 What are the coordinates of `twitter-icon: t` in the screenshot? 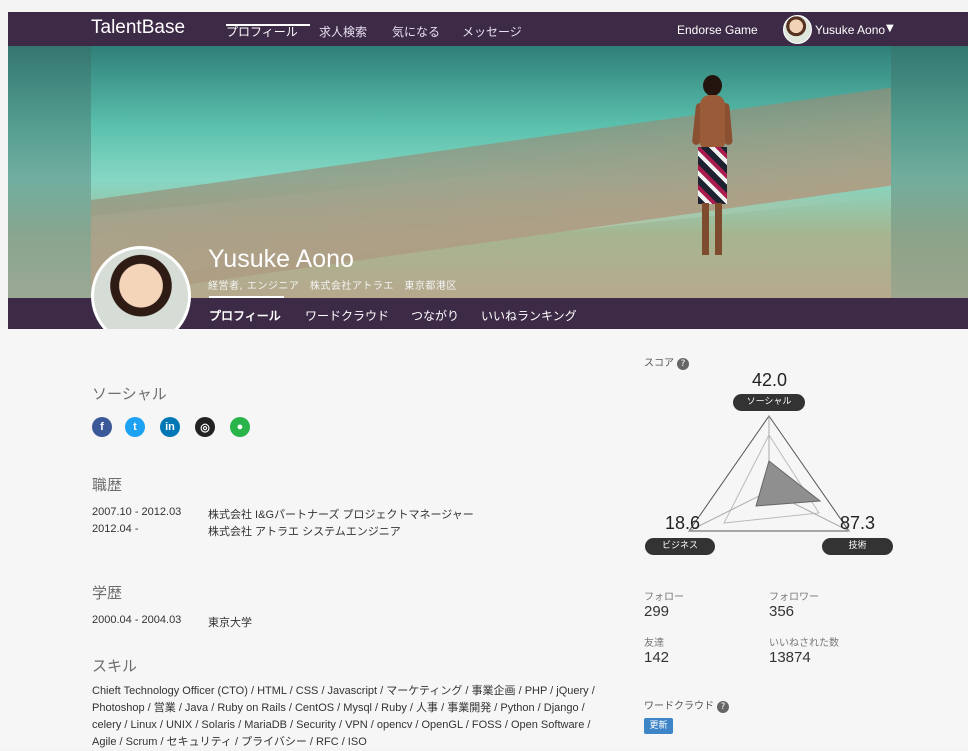 It's located at (135, 427).